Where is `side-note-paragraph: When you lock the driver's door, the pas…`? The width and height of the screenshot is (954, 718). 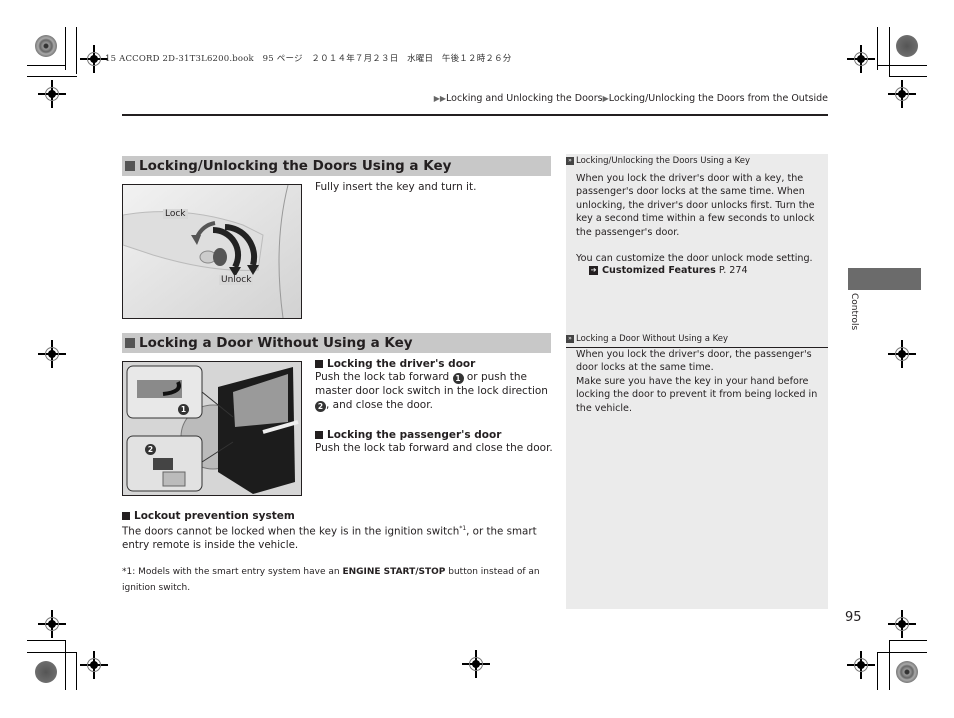
side-note-paragraph: When you lock the driver's door, the pas… is located at coordinates (694, 361).